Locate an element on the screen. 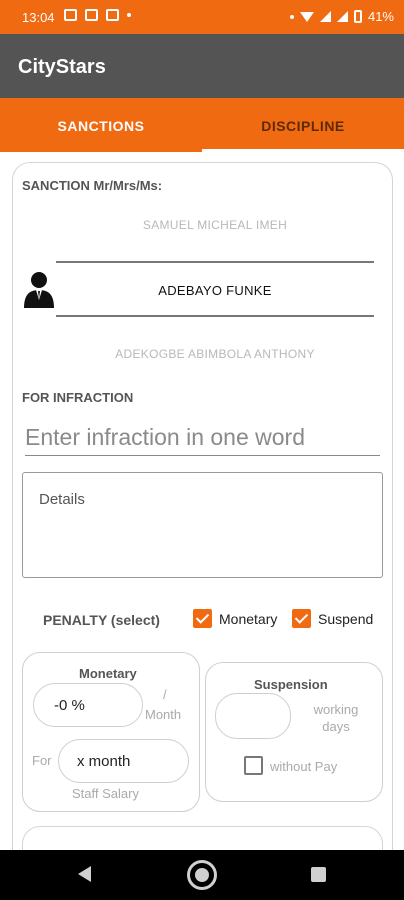 Image resolution: width=404 pixels, height=900 pixels. battery-percent: 41% is located at coordinates (380, 16).